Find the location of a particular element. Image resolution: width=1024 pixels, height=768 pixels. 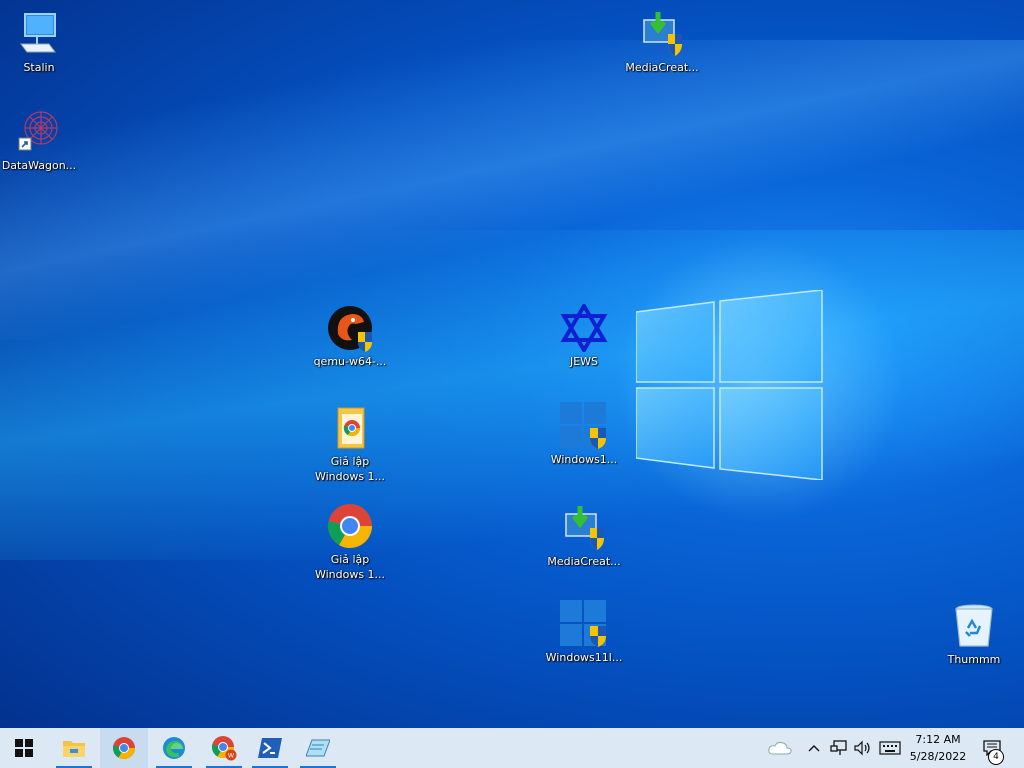

taskbar-edge is located at coordinates (174, 748).